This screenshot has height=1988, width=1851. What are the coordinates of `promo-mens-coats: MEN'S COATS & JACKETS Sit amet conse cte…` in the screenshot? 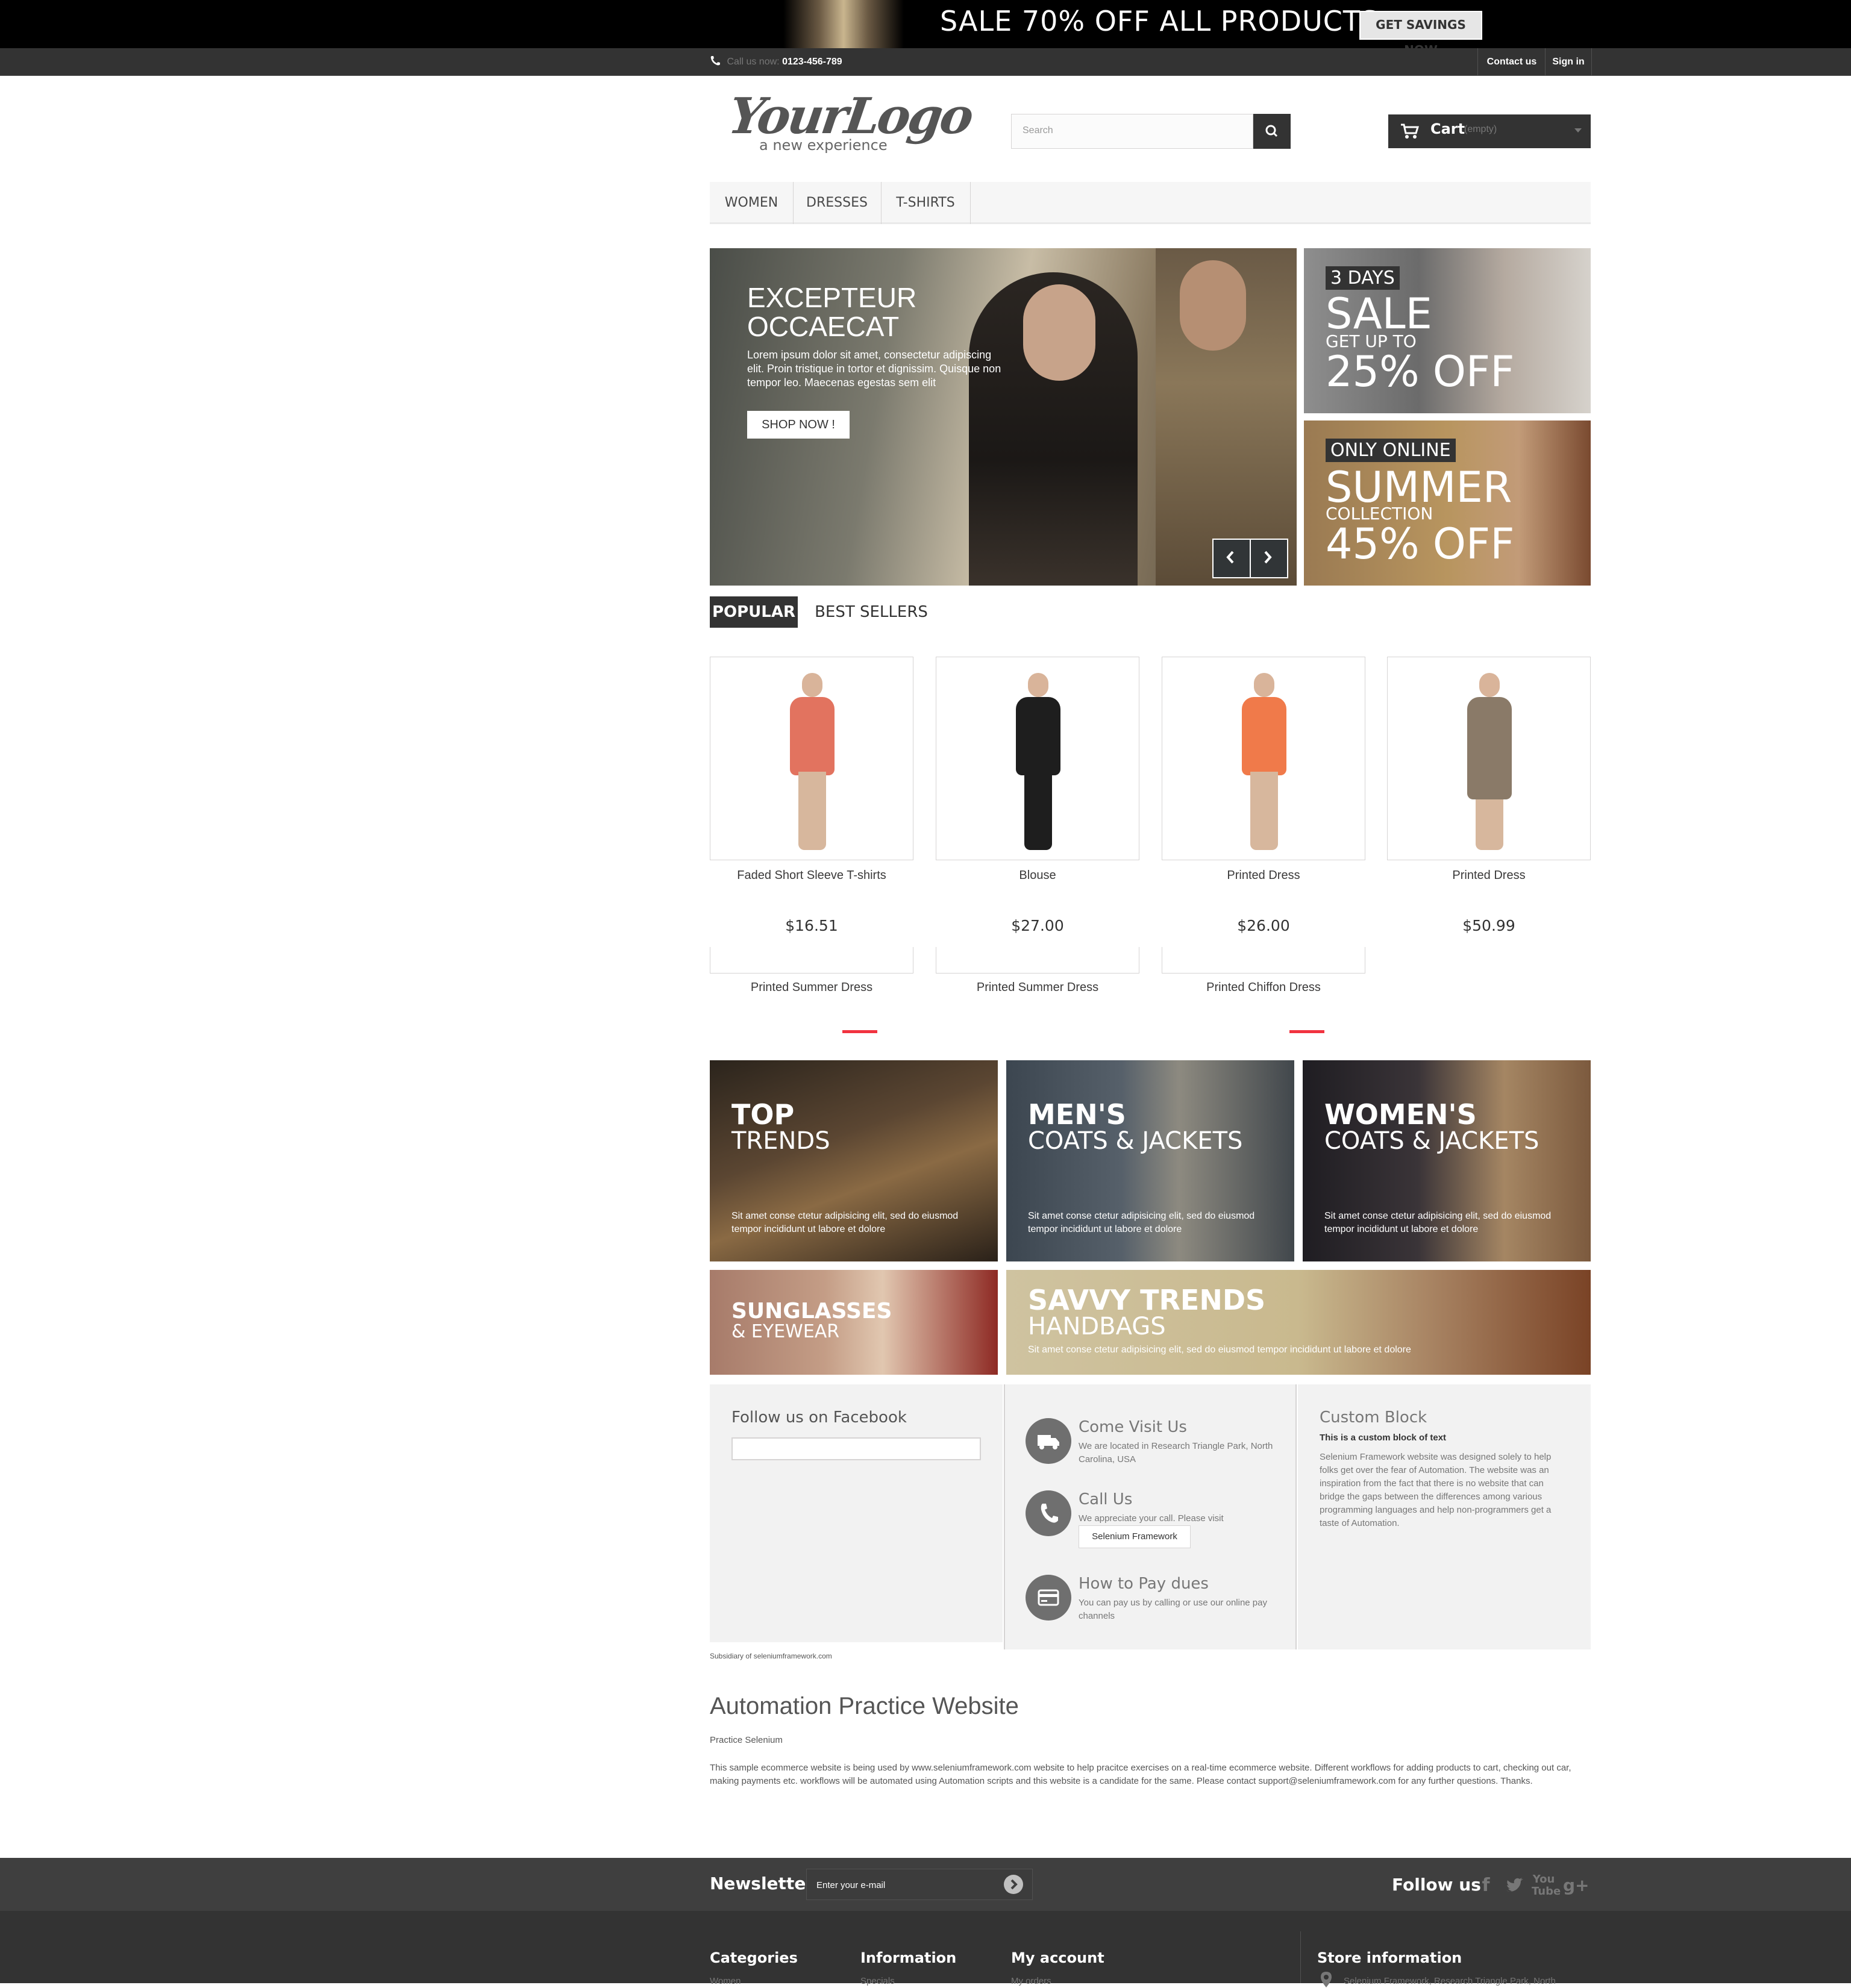 It's located at (1150, 1160).